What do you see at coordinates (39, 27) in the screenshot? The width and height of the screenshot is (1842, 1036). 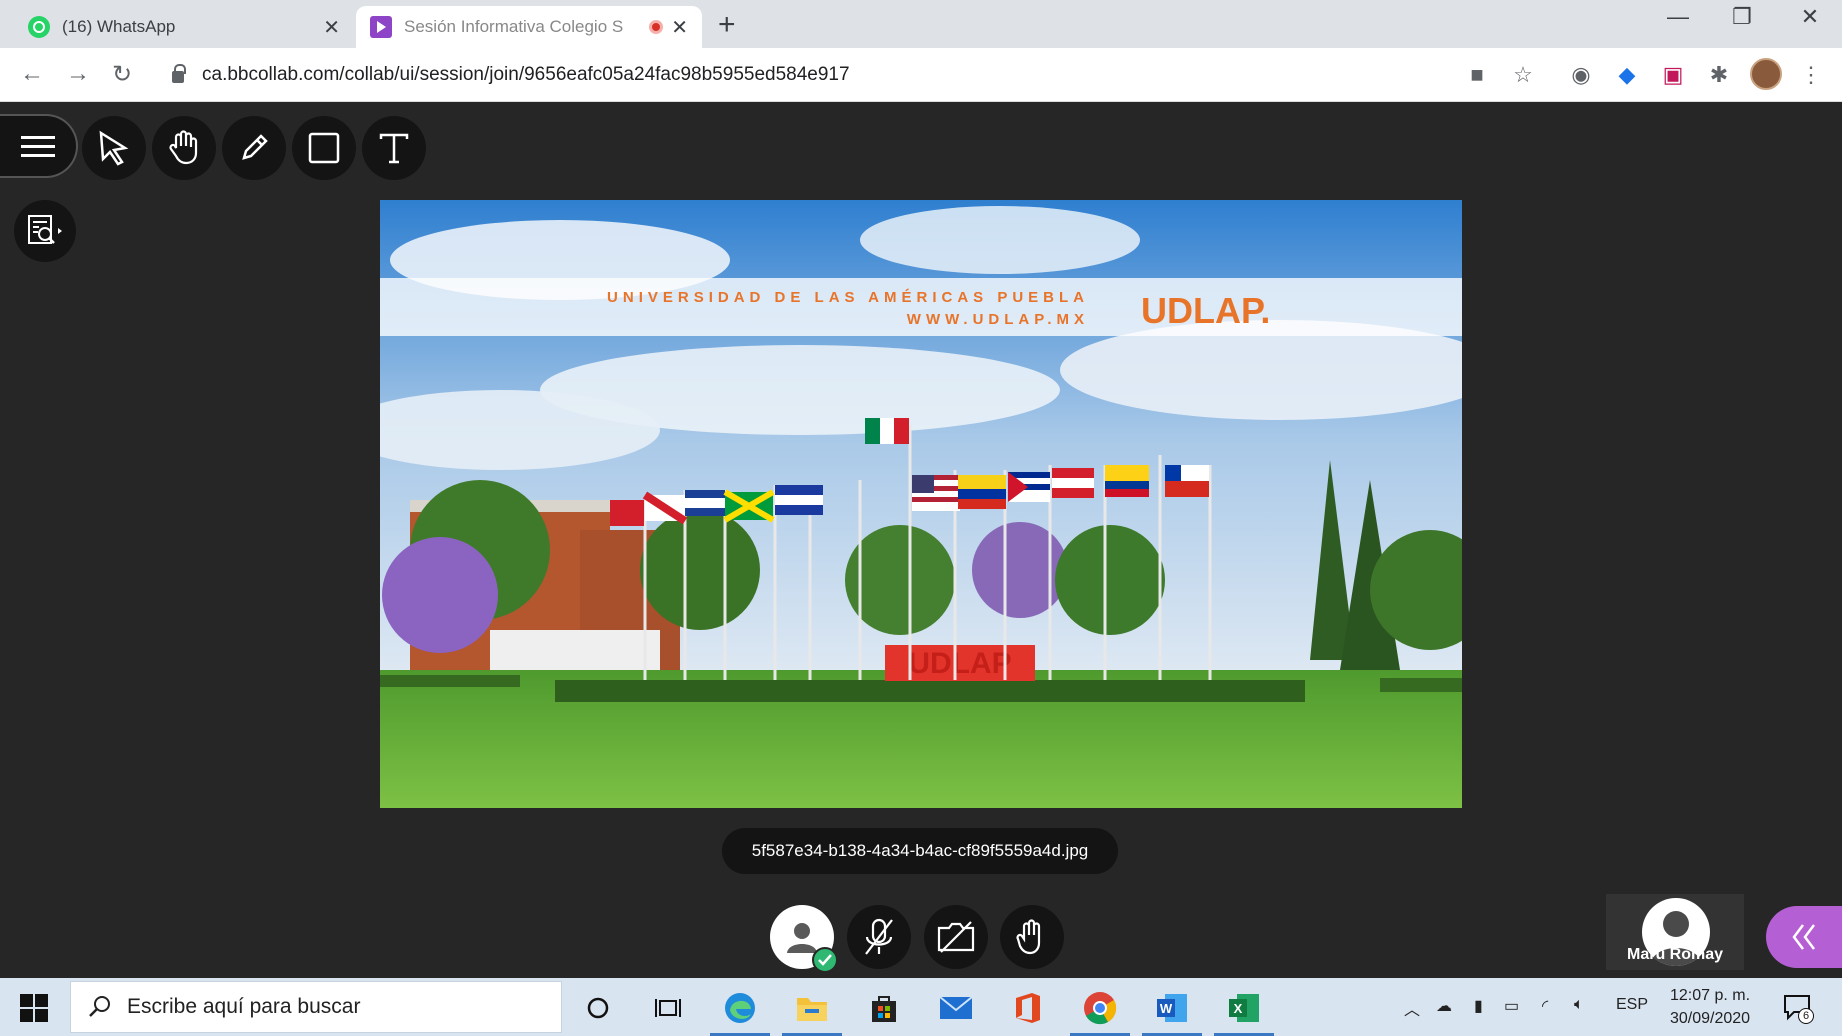 I see `whatsapp-icon` at bounding box center [39, 27].